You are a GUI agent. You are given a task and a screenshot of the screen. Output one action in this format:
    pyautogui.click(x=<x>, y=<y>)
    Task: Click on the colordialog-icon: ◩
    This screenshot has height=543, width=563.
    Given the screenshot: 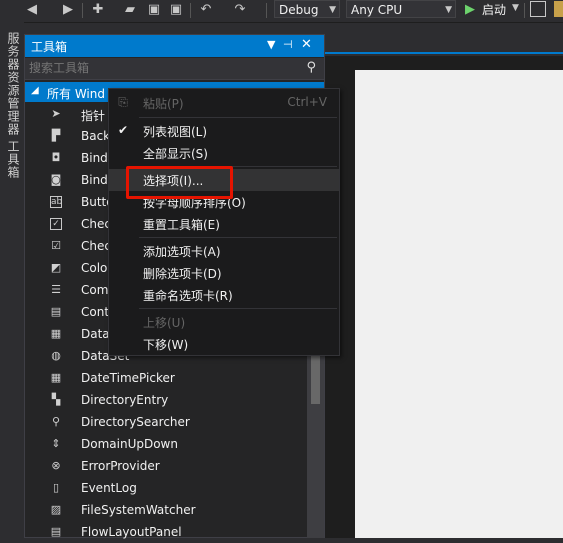 What is the action you would take?
    pyautogui.click(x=56, y=267)
    